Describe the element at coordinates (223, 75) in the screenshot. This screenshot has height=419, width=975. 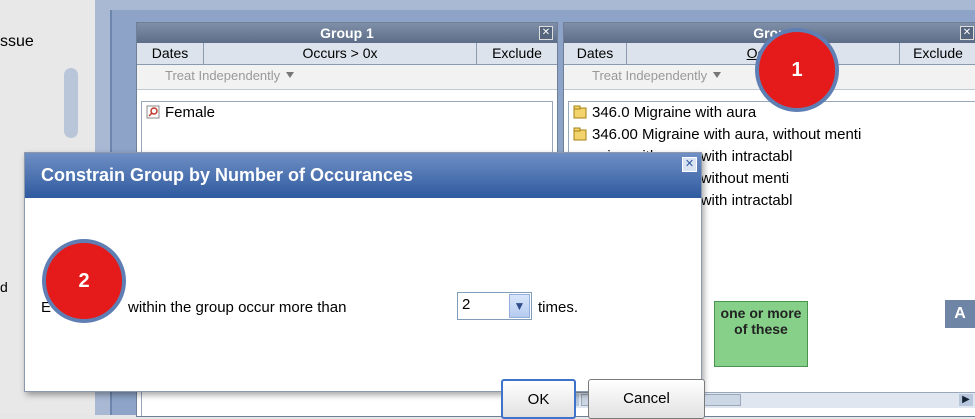
I see `group-1-treat-label: Treat Independently` at that location.